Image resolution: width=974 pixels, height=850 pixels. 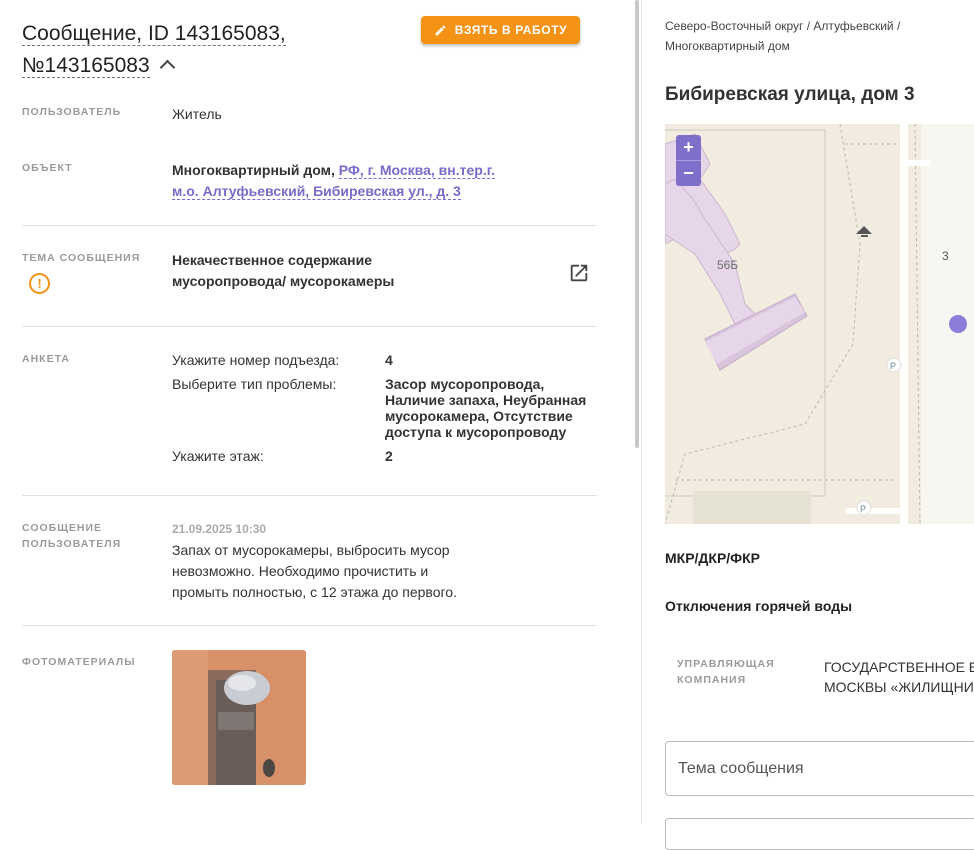 I want to click on address-title: Бибиревская улица, дом 3, so click(x=790, y=94).